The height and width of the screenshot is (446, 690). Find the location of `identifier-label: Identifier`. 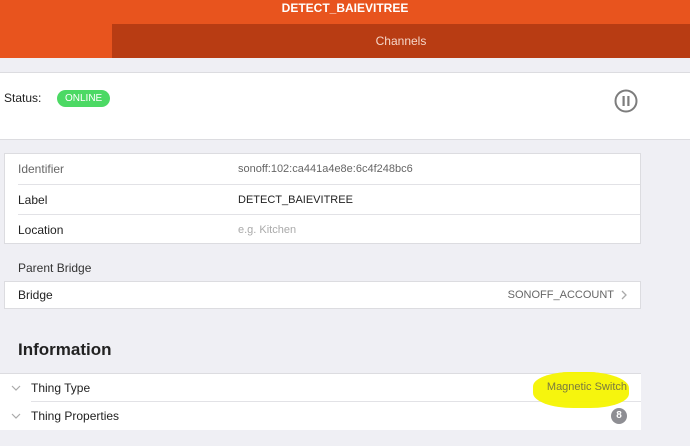

identifier-label: Identifier is located at coordinates (41, 169).